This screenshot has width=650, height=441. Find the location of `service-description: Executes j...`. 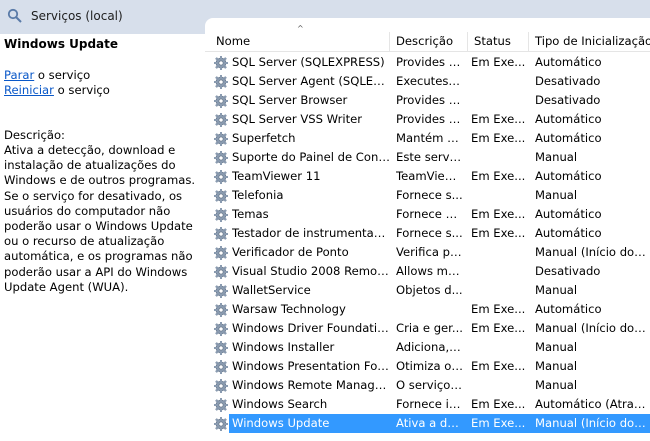

service-description: Executes j... is located at coordinates (429, 81).